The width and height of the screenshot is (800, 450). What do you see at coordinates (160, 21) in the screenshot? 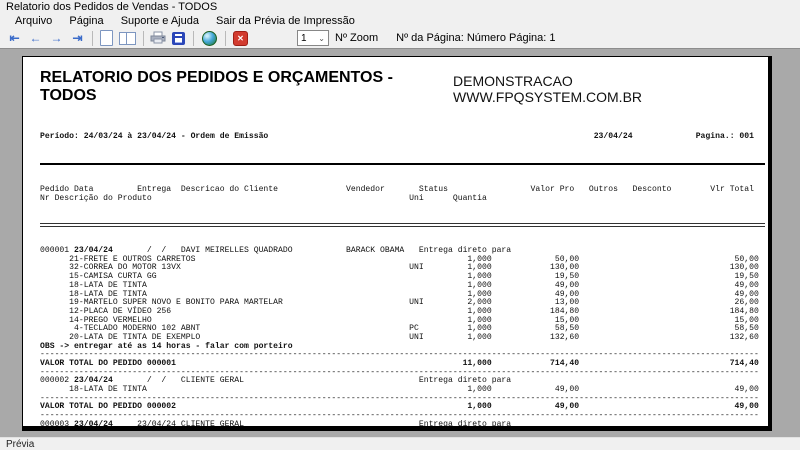
I see `menu-item-suporte-e-ajuda: Suporte e Ajuda` at bounding box center [160, 21].